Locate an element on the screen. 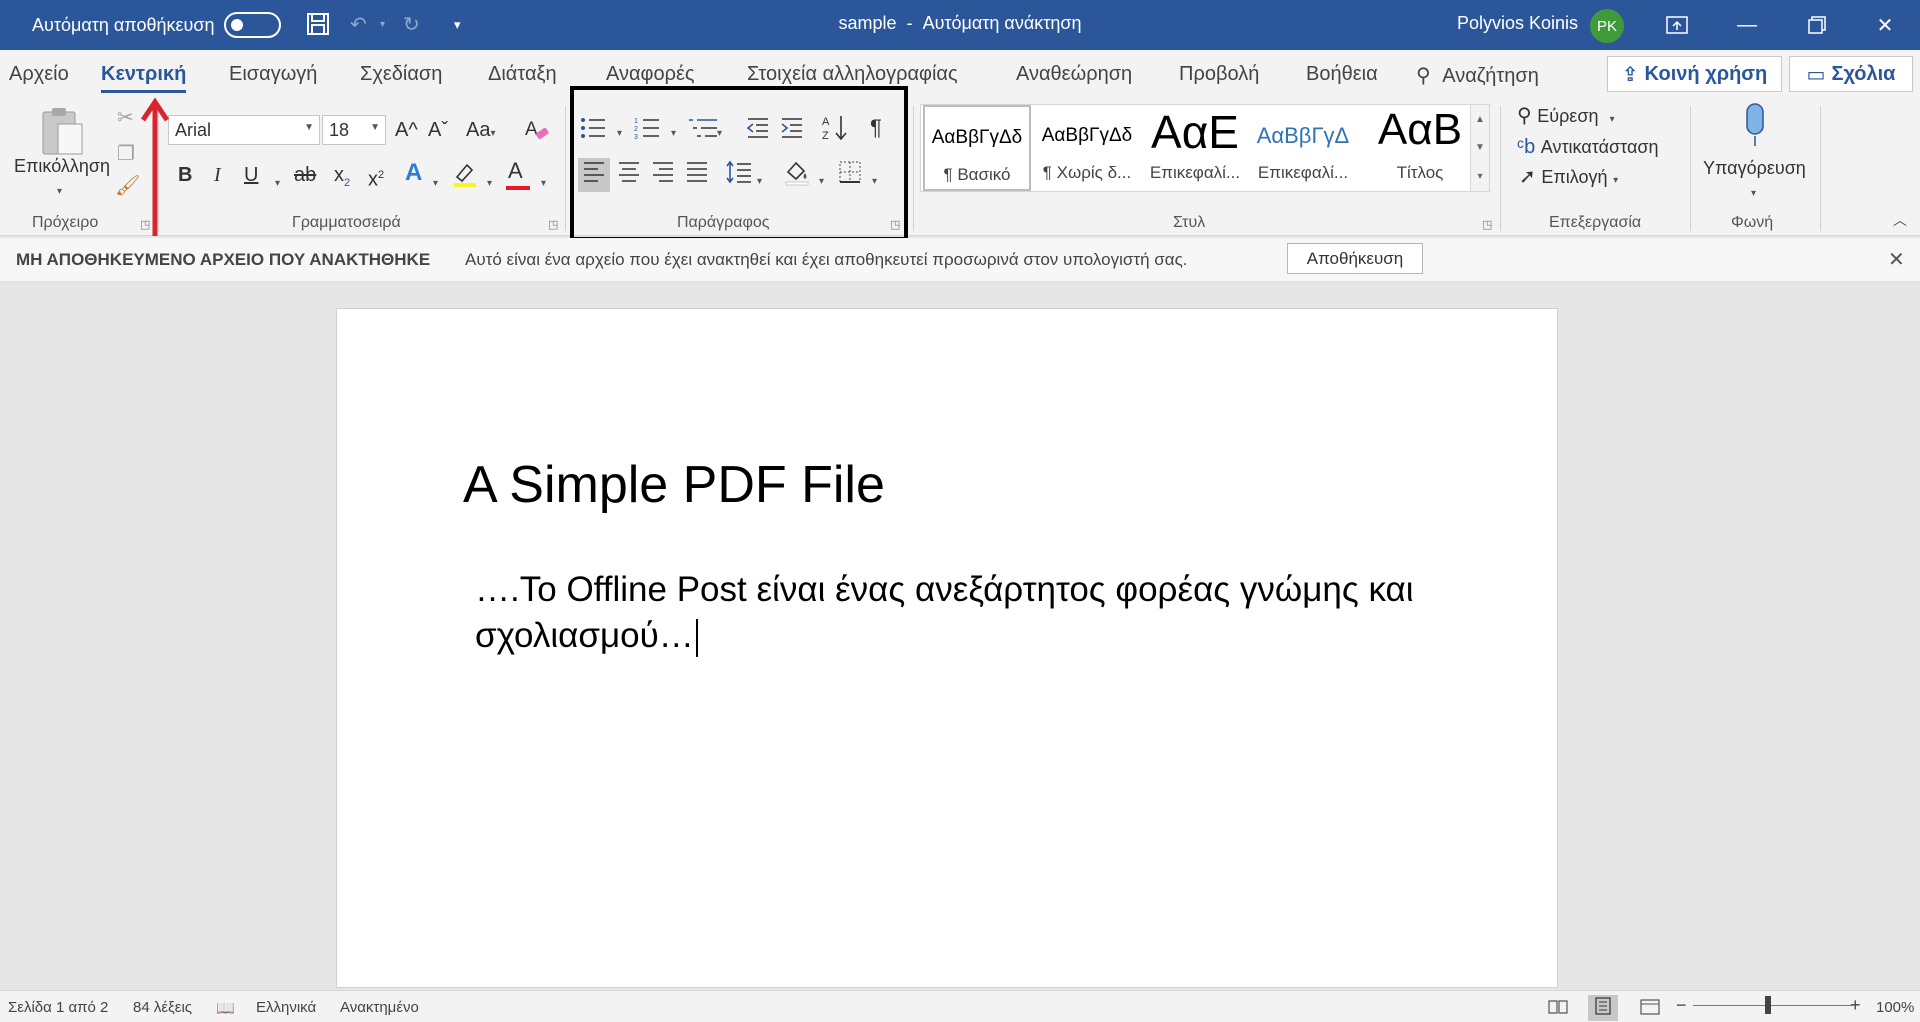 This screenshot has height=1022, width=1920. numbering-dropdown-icon: ▾ is located at coordinates (673, 134).